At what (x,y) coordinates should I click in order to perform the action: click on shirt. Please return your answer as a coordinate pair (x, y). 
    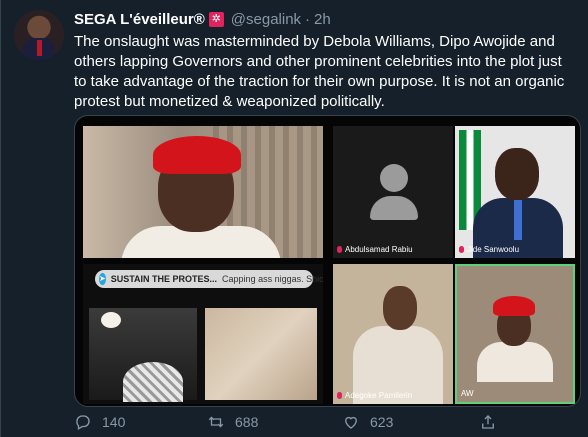
    Looking at the image, I should click on (515, 362).